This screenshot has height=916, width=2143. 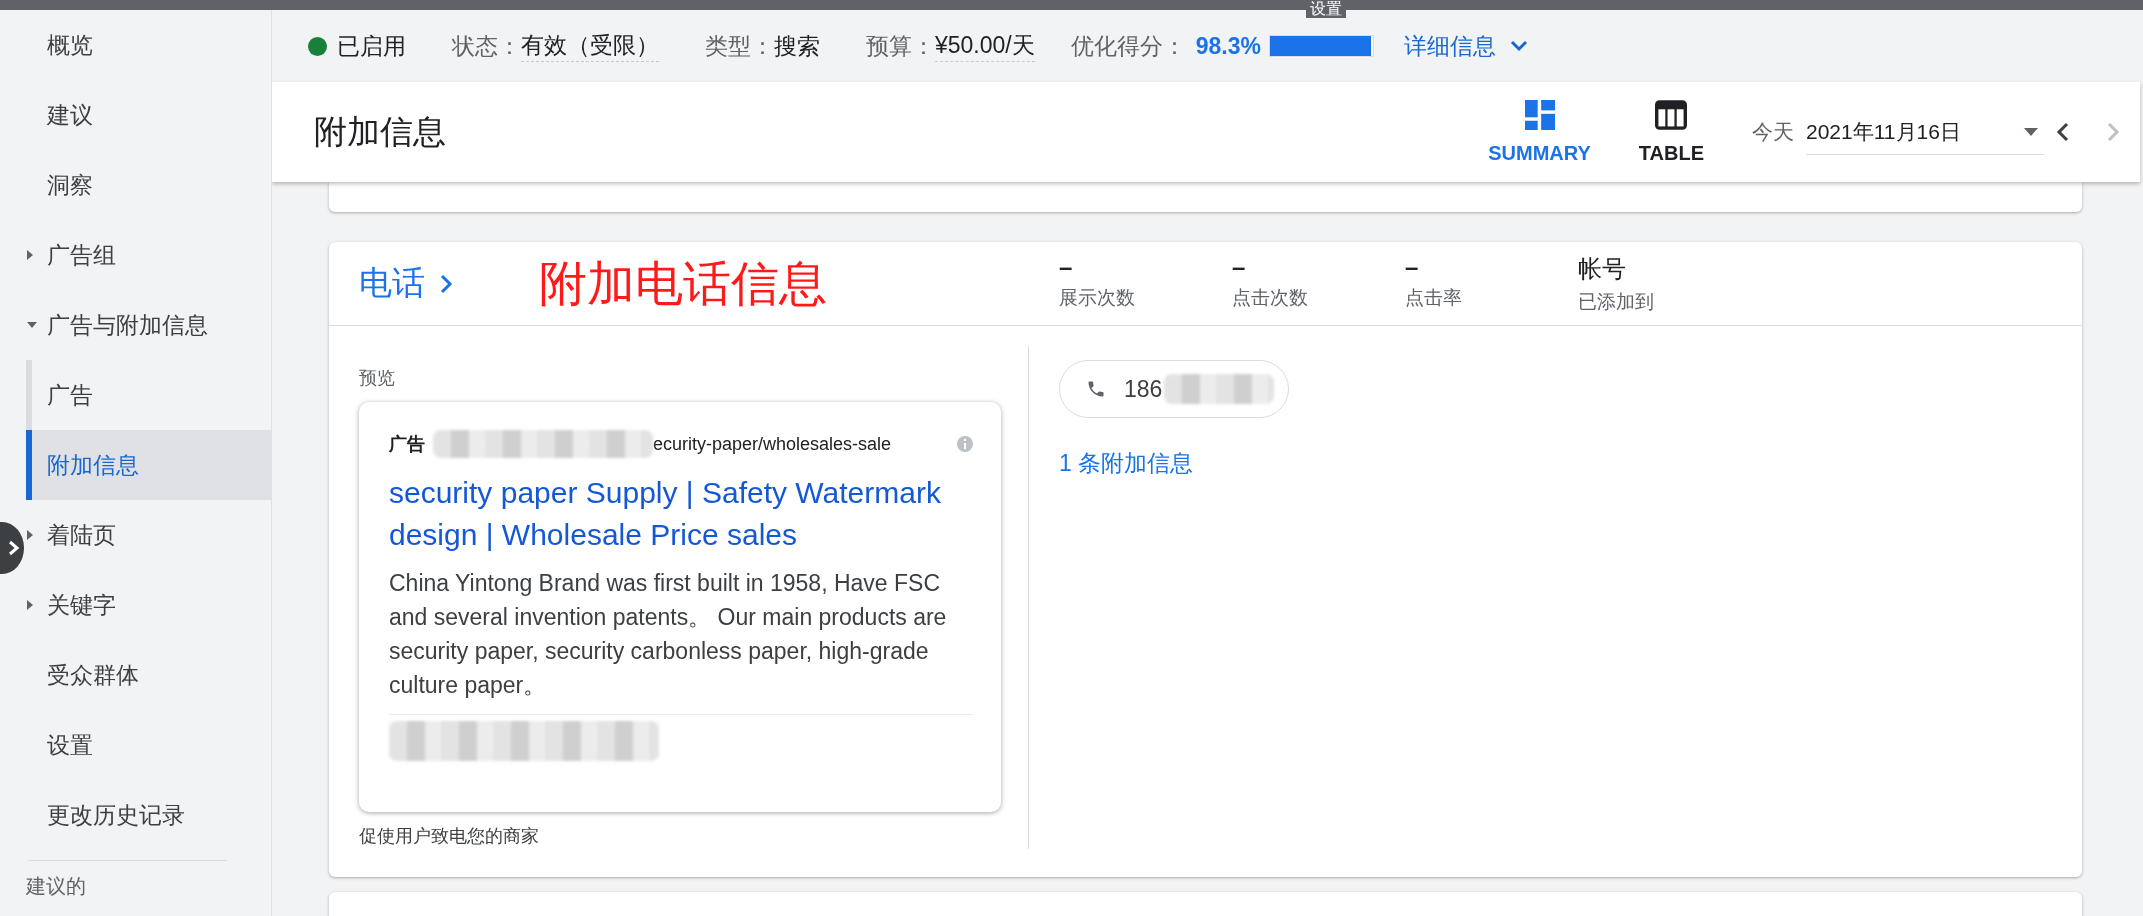 I want to click on card-title-link: 电话, so click(x=449, y=283).